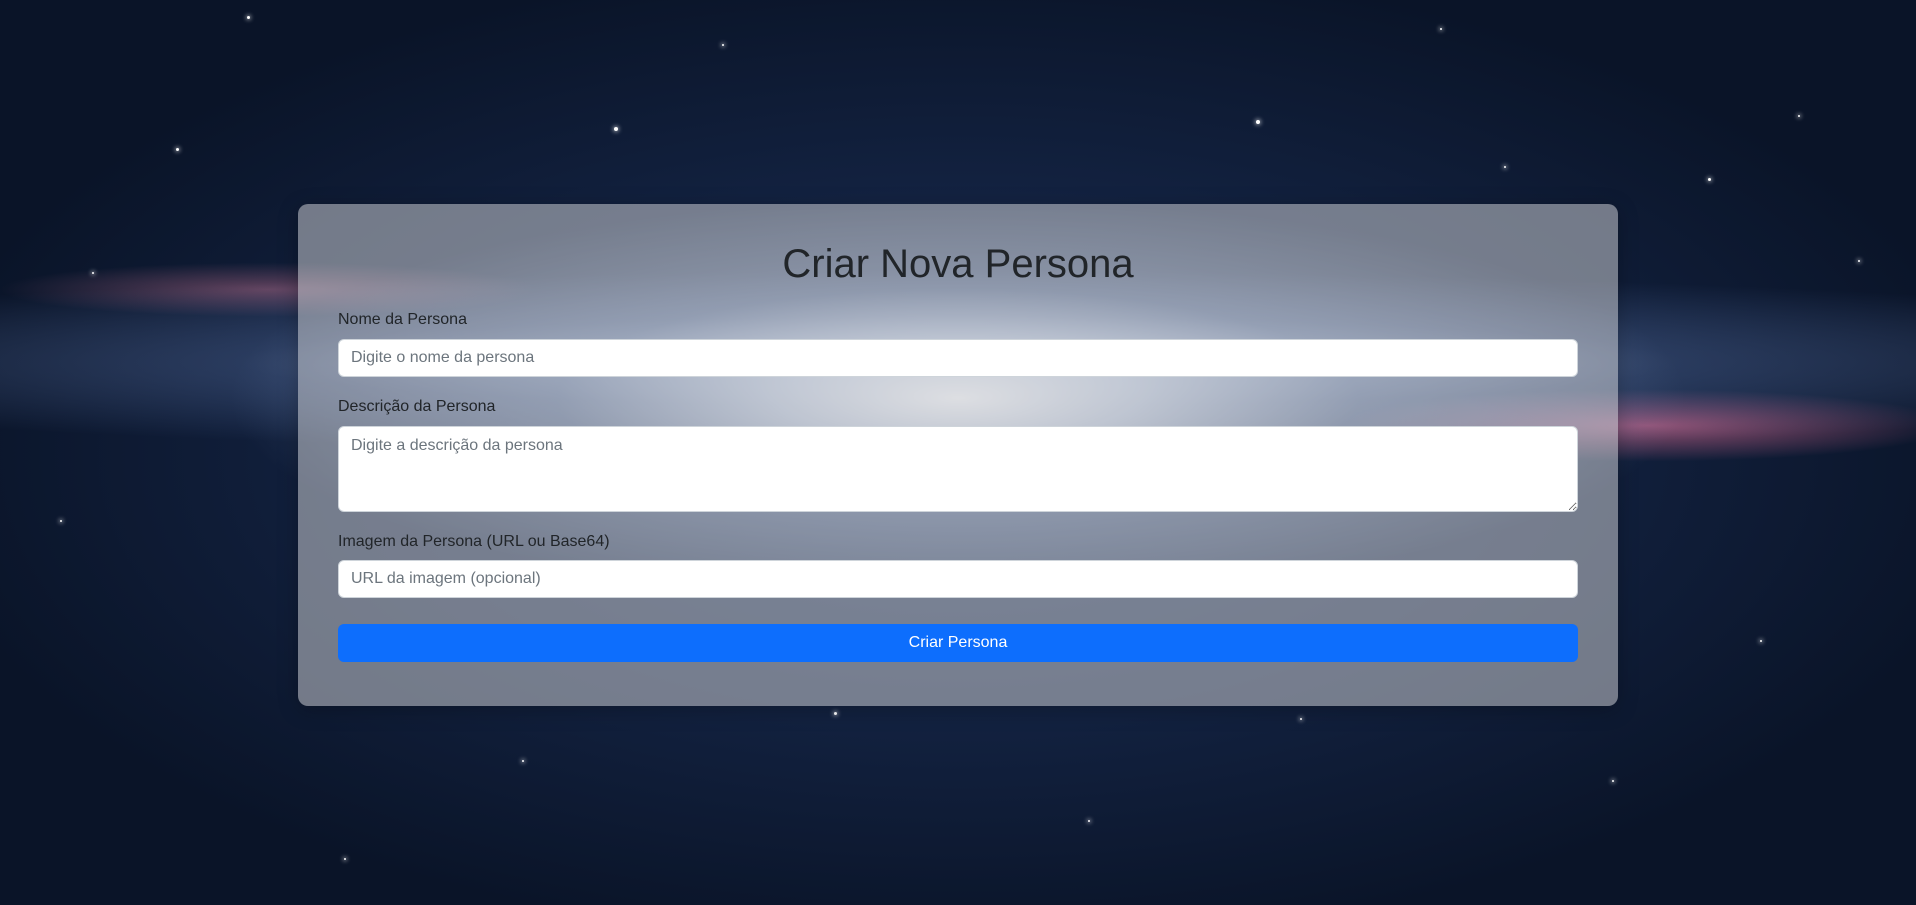 The width and height of the screenshot is (1916, 905). Describe the element at coordinates (402, 319) in the screenshot. I see `name-label: Nome da Persona` at that location.